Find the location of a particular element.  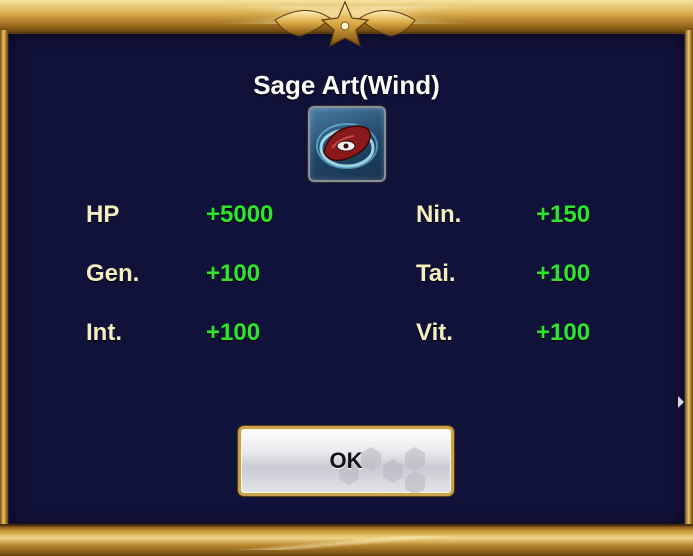

stat-value-gen: +100 is located at coordinates (233, 273).